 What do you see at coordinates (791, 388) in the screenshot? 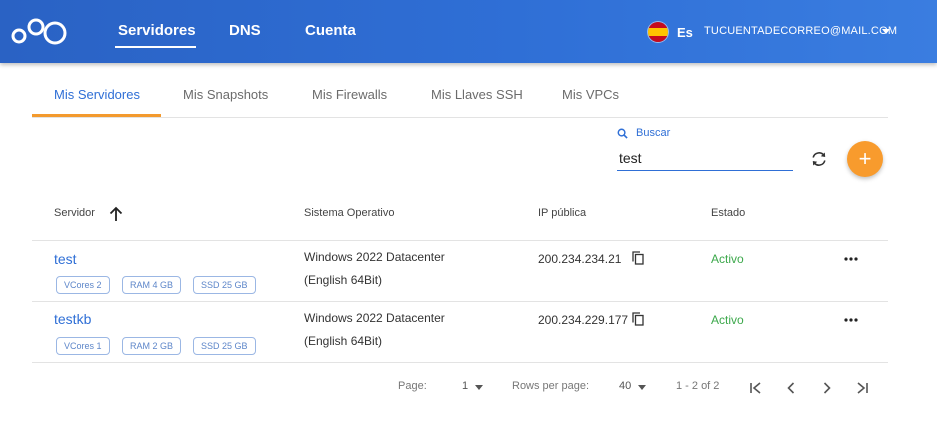
I see `previous-page-icon` at bounding box center [791, 388].